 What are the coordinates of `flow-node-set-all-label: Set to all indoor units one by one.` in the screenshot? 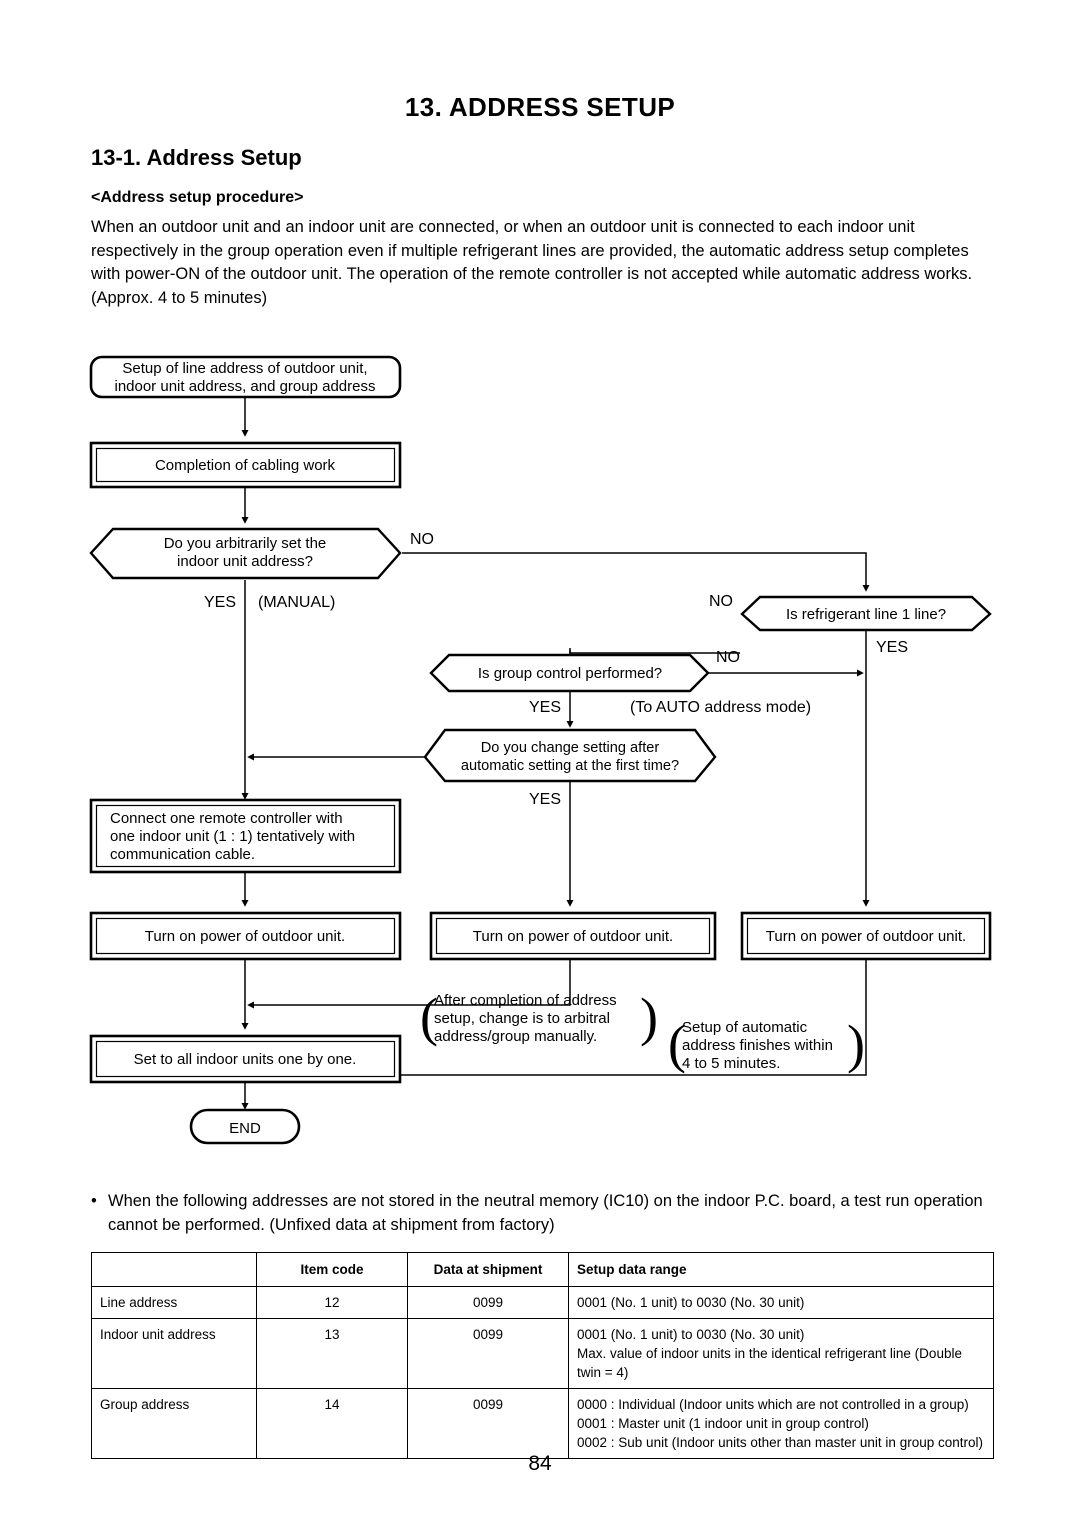 It's located at (245, 1059).